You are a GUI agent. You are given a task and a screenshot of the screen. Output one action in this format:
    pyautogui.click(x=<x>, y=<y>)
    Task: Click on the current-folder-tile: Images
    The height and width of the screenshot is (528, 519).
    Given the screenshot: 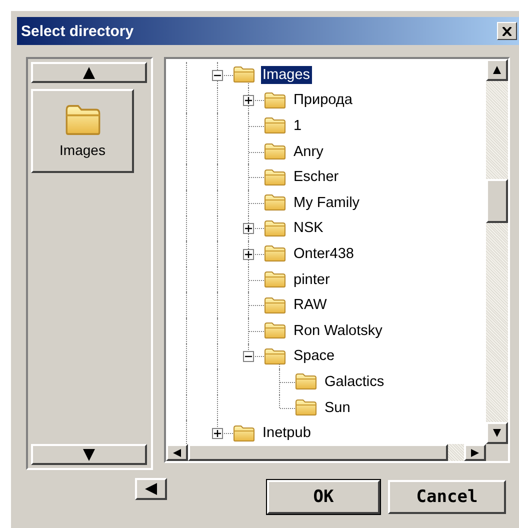 What is the action you would take?
    pyautogui.click(x=82, y=131)
    